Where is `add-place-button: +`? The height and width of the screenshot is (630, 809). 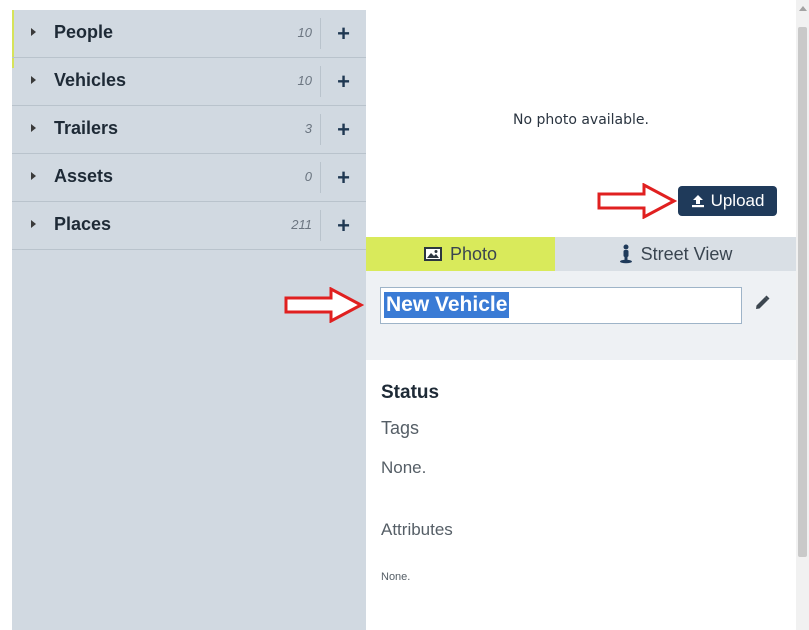 add-place-button: + is located at coordinates (343, 225).